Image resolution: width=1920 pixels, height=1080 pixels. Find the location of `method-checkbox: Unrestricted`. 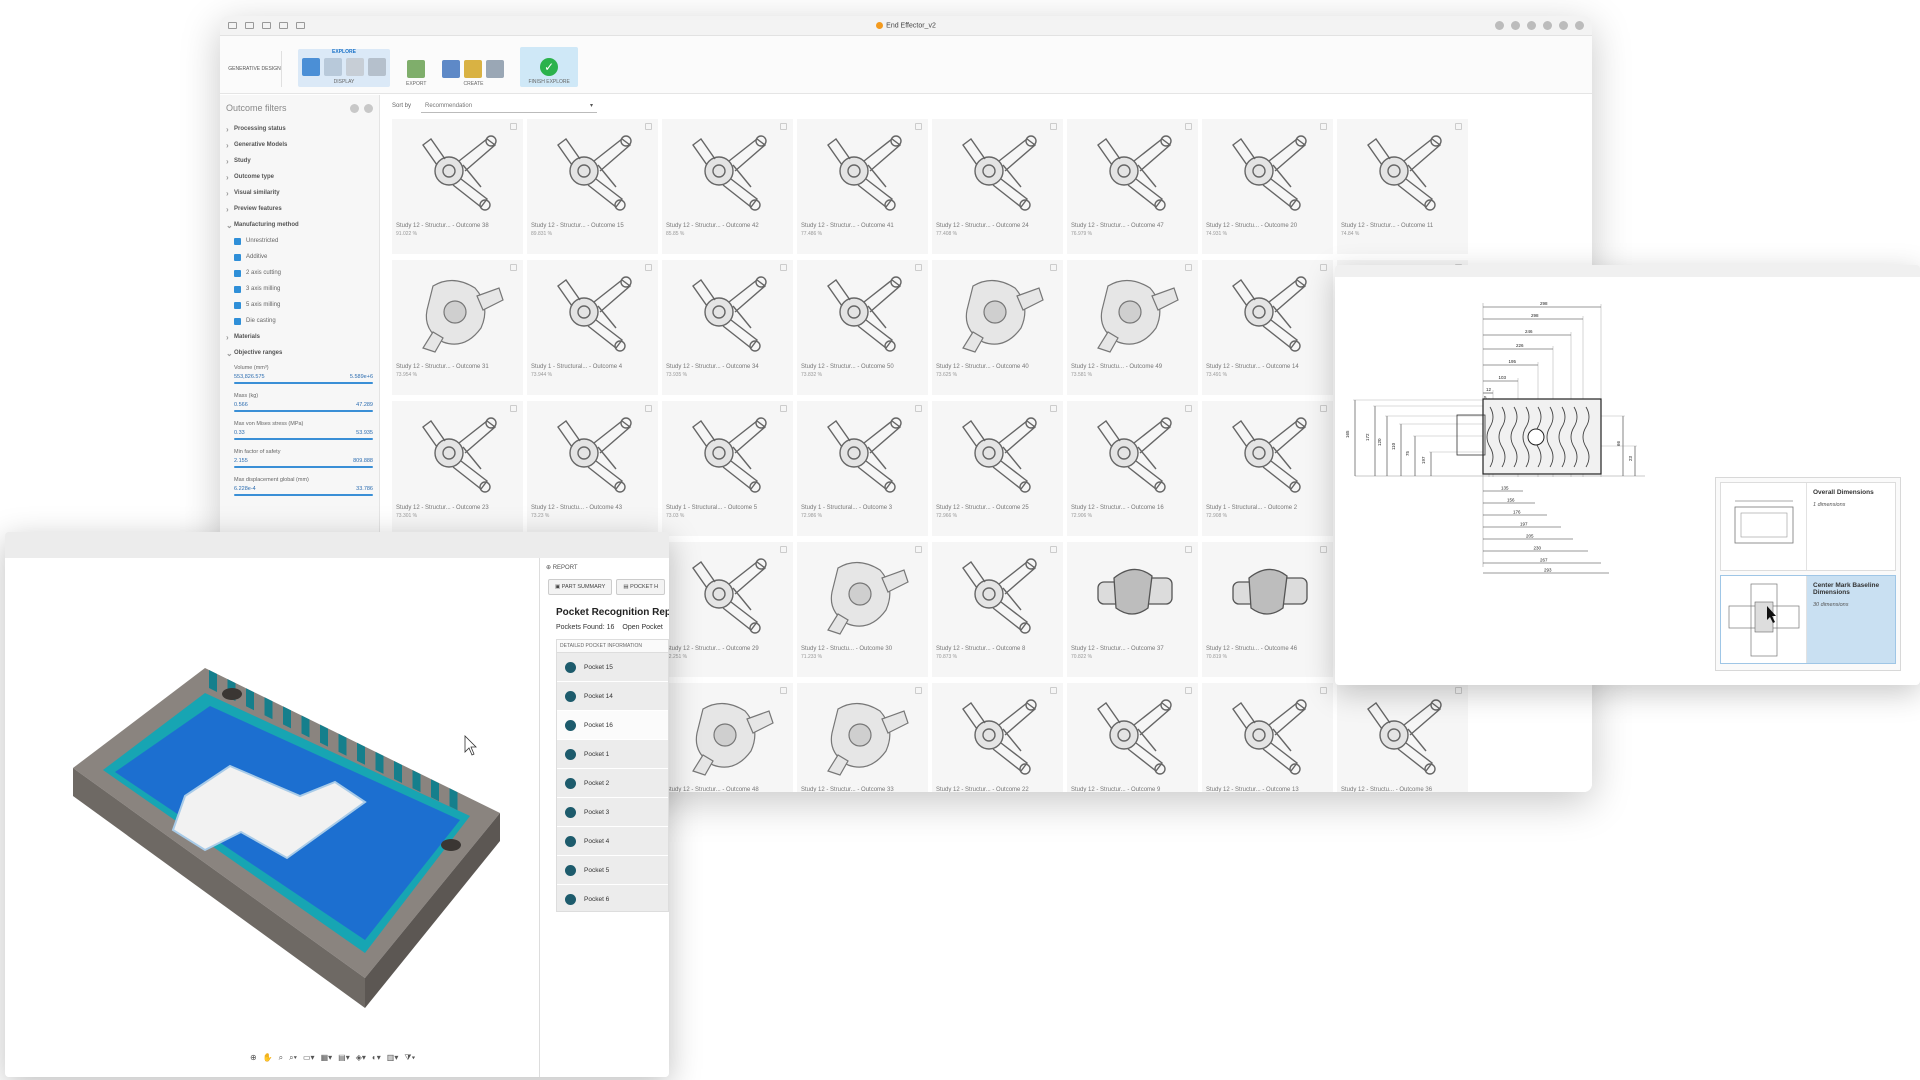

method-checkbox: Unrestricted is located at coordinates (299, 241).